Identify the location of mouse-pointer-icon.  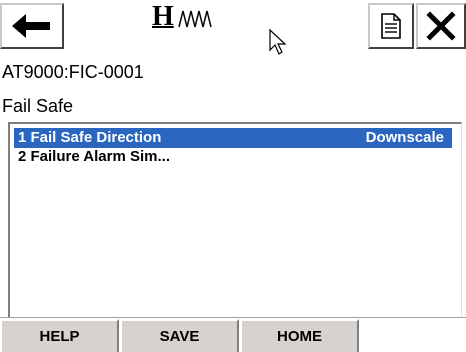
(278, 41).